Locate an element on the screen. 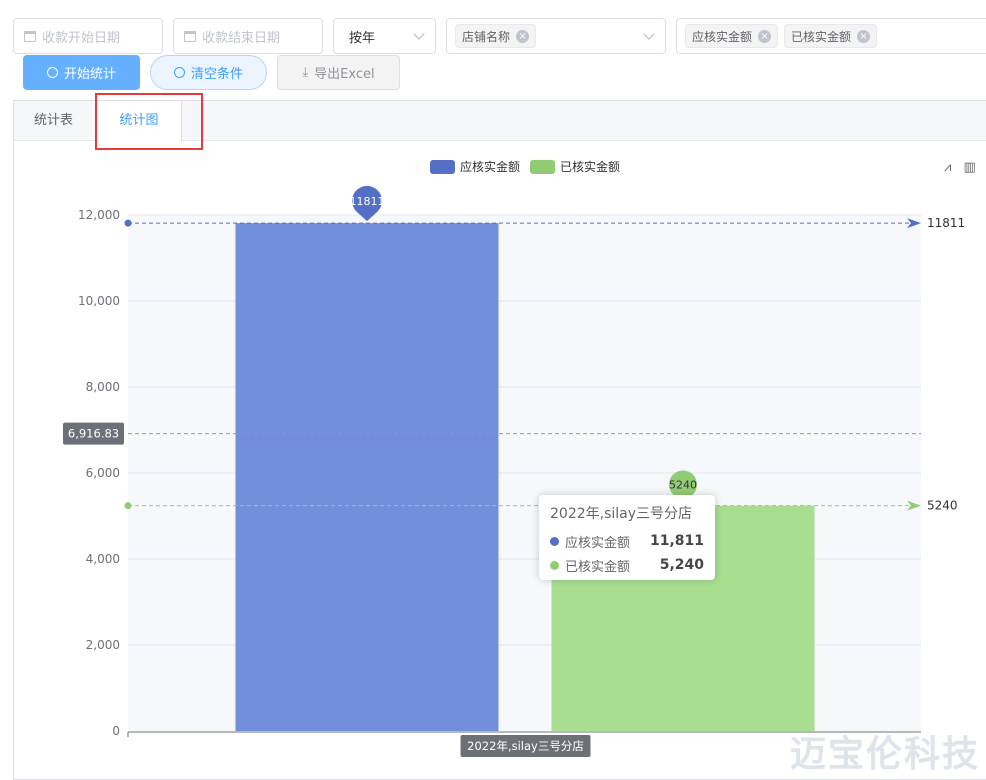 The width and height of the screenshot is (986, 780). markline-label: 11811 is located at coordinates (946, 223).